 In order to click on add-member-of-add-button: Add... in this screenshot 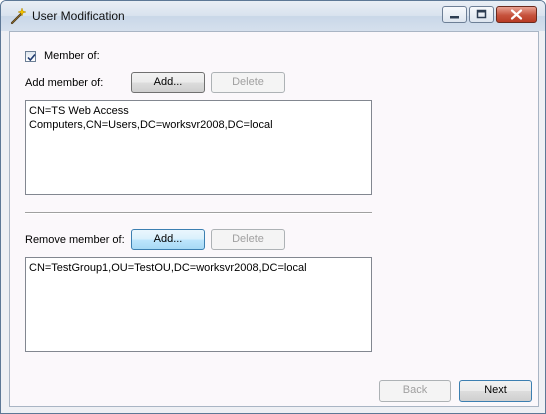, I will do `click(168, 82)`.